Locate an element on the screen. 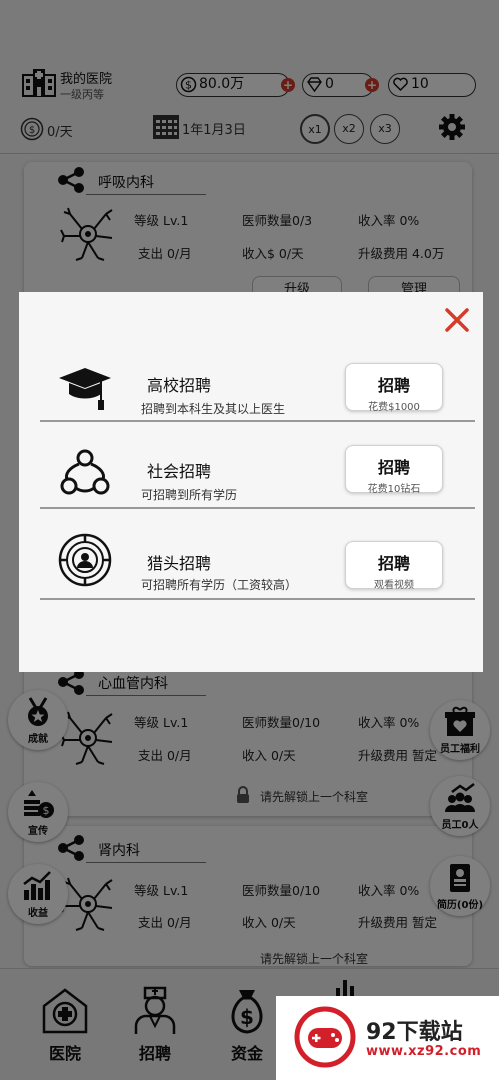  social-network-icon is located at coordinates (85, 472).